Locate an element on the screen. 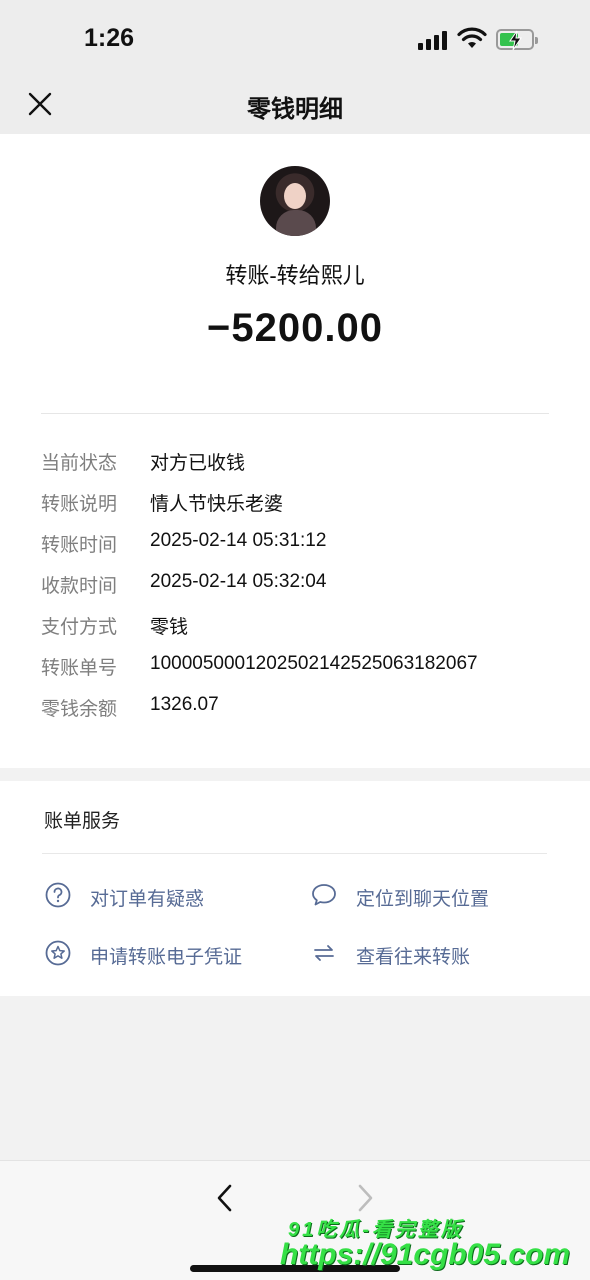  detail-value: 情人节快乐老婆 is located at coordinates (217, 504).